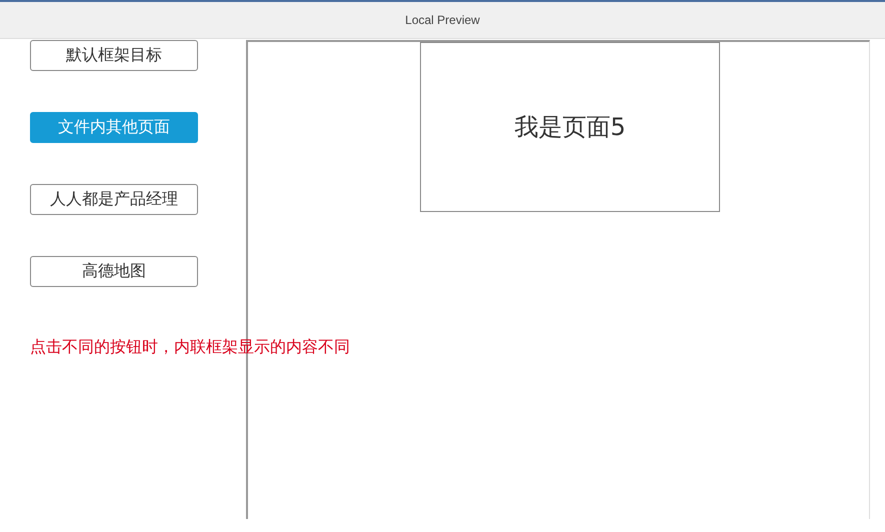 This screenshot has height=532, width=885. Describe the element at coordinates (442, 20) in the screenshot. I see `window-title: Local Preview` at that location.